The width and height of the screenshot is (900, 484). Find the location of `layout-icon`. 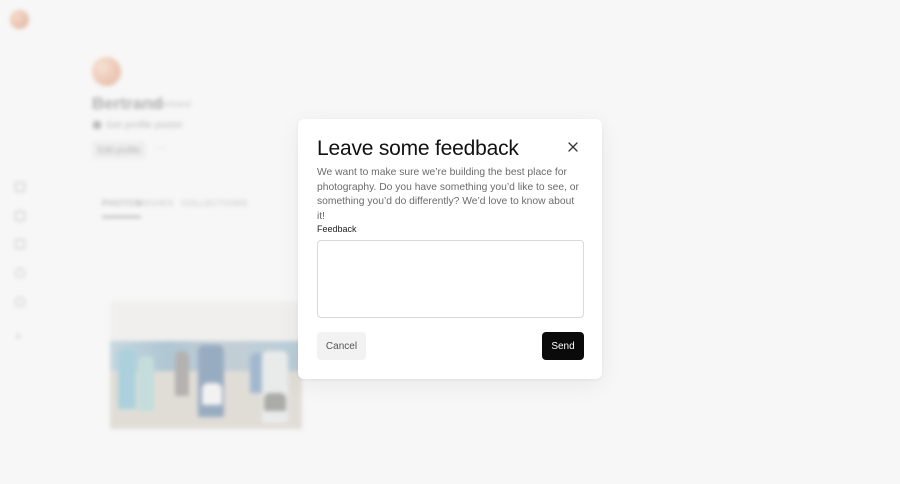

layout-icon is located at coordinates (20, 216).